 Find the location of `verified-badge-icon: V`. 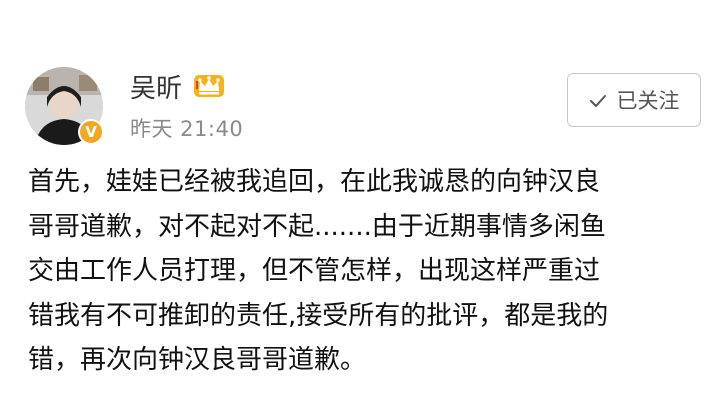

verified-badge-icon: V is located at coordinates (91, 132).